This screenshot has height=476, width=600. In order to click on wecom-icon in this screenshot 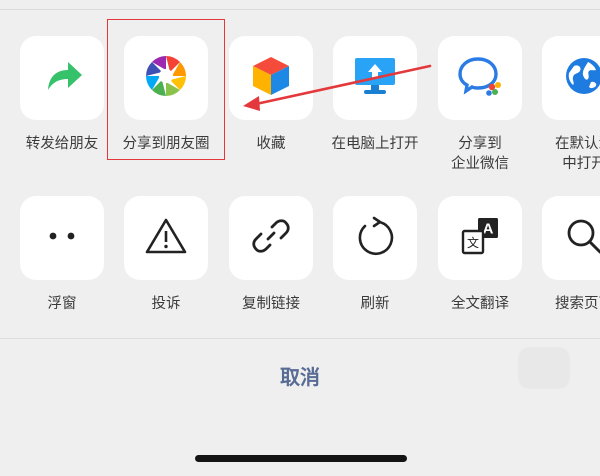, I will do `click(480, 78)`.